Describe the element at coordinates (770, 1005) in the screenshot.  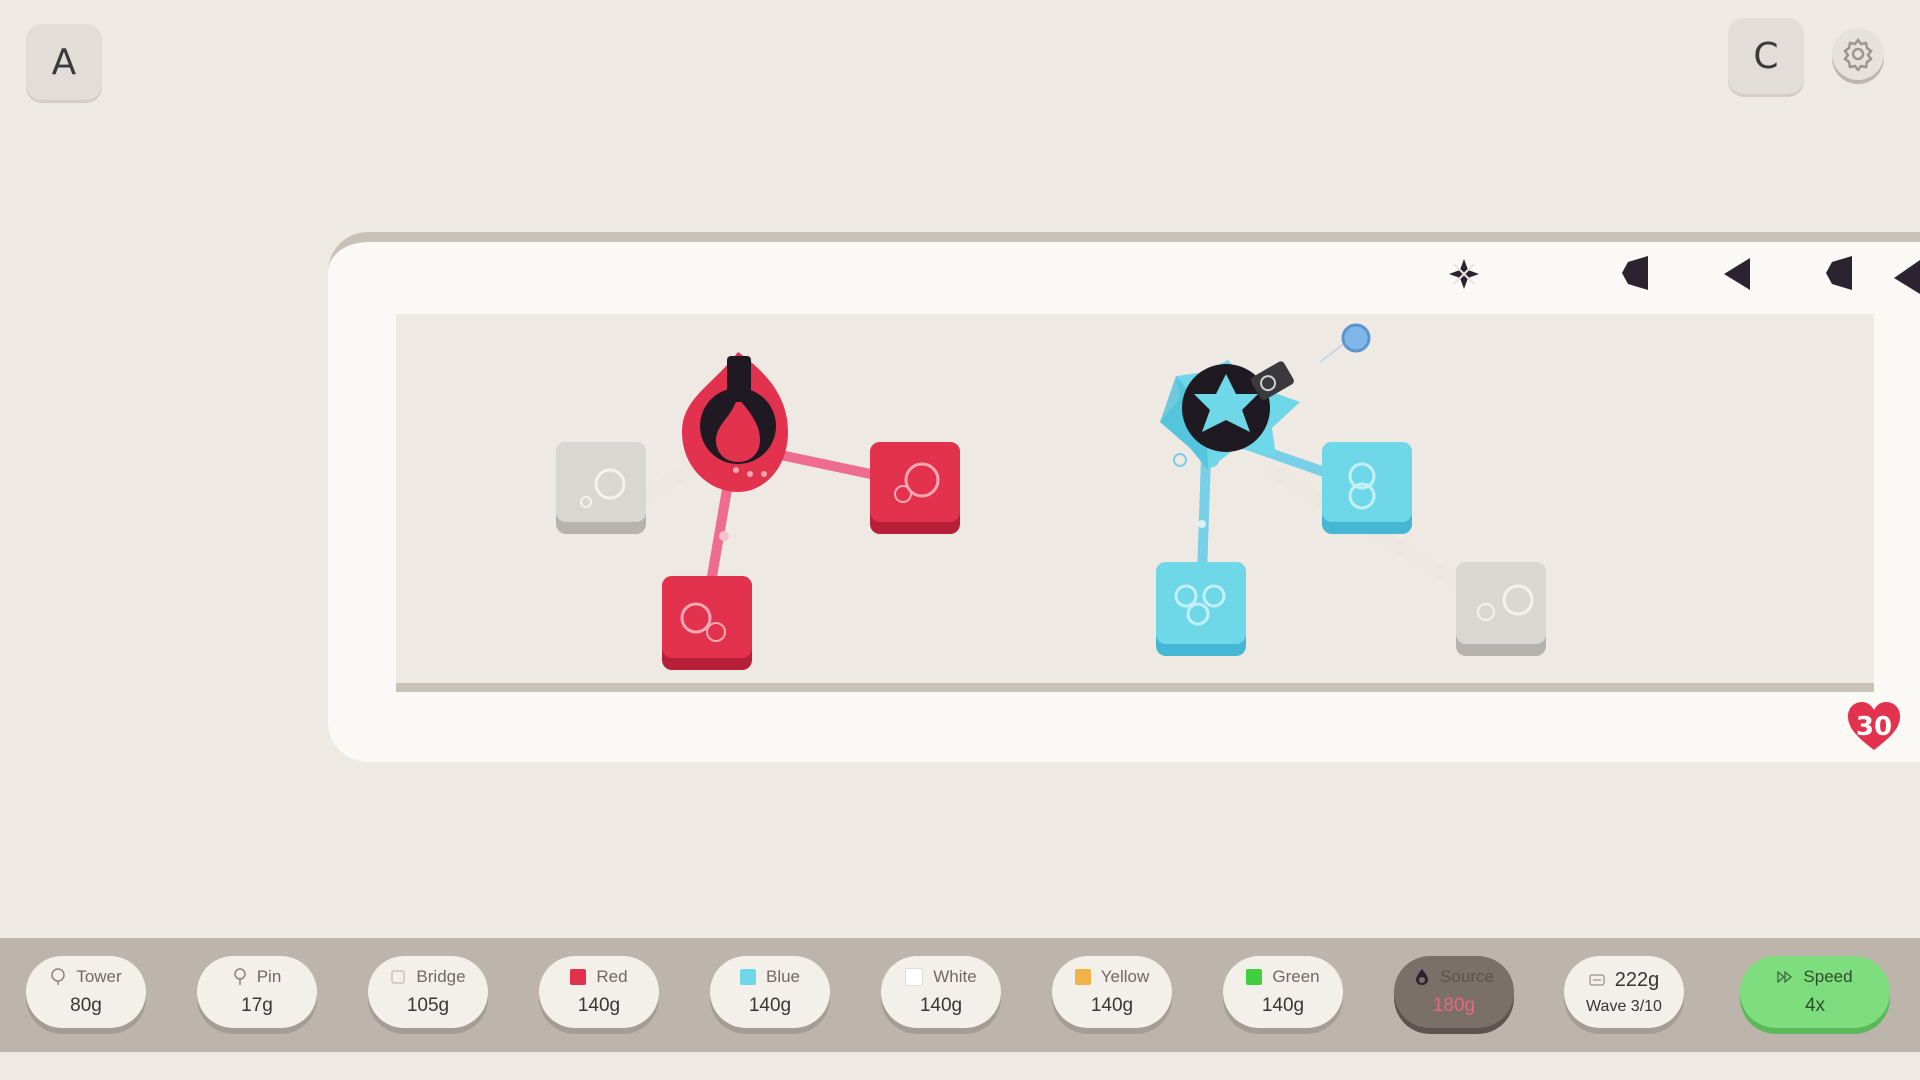
I see `blue-cost: 140g` at that location.